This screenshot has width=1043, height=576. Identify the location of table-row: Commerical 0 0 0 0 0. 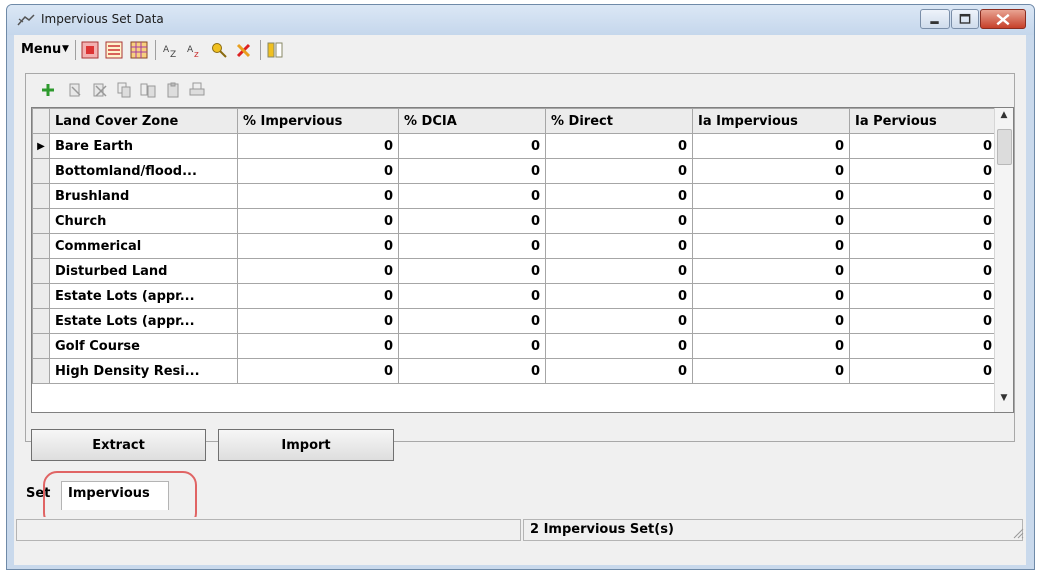
(515, 246).